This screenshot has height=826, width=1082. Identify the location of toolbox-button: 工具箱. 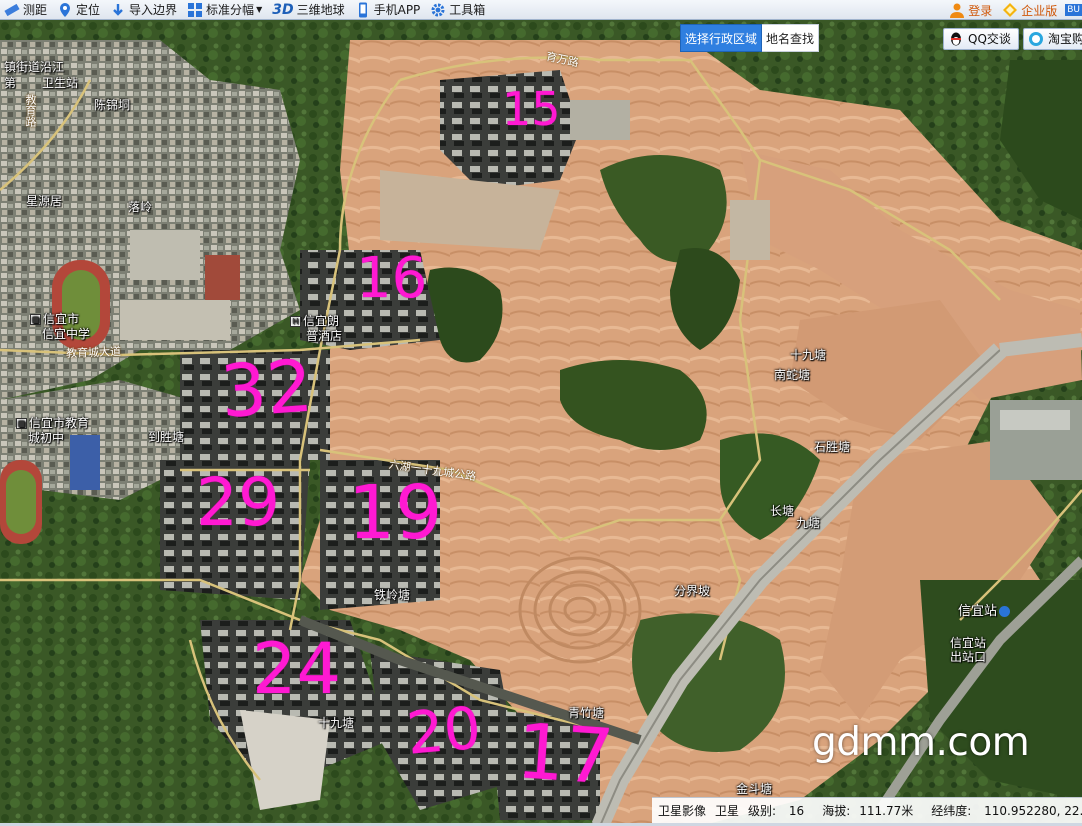
(458, 10).